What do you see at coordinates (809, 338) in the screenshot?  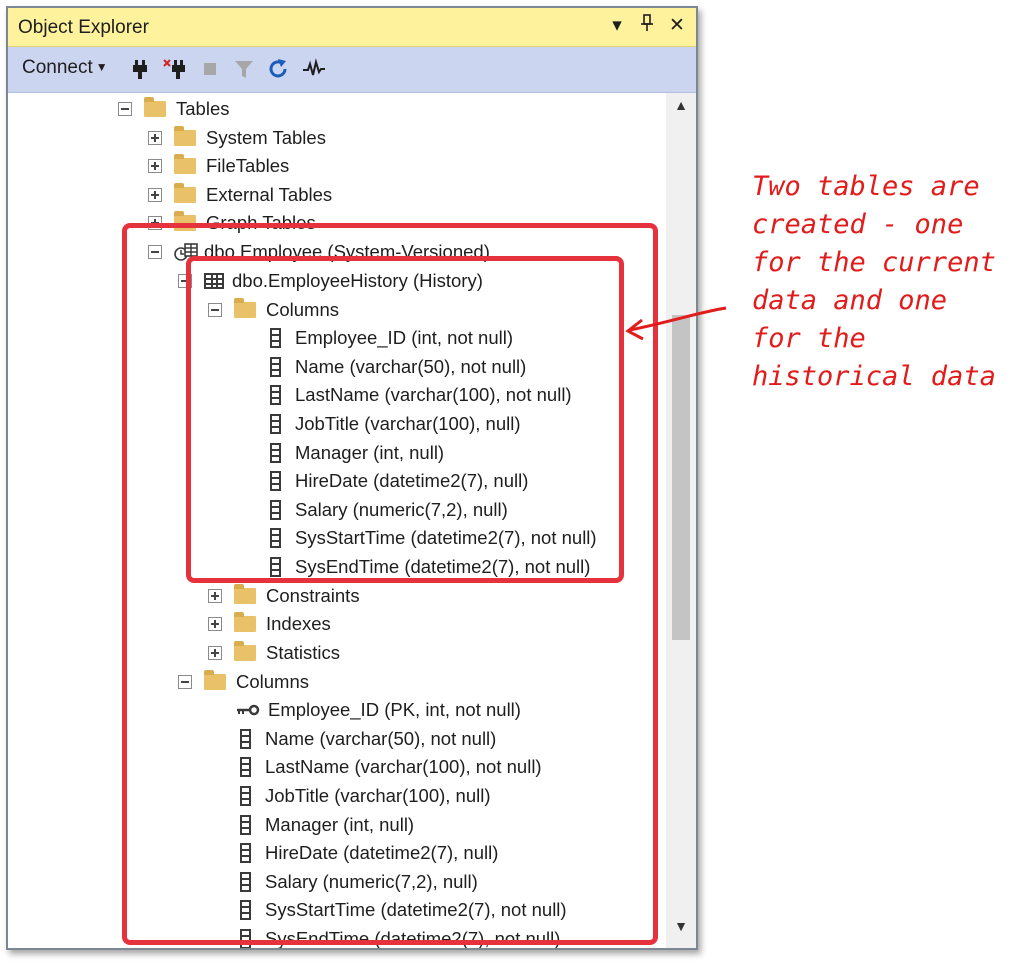 I see `annotation-line: for the` at bounding box center [809, 338].